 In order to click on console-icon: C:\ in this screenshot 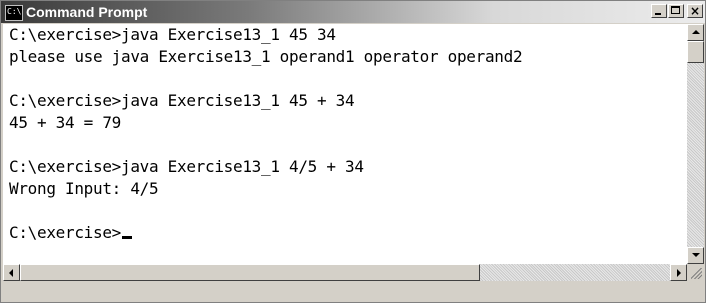, I will do `click(14, 13)`.